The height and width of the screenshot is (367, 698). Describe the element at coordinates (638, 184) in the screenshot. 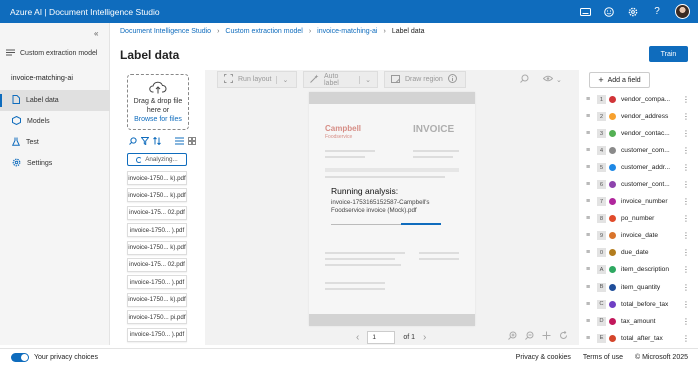

I see `field-item: ≡ 6 customer_cont... ⋮` at that location.